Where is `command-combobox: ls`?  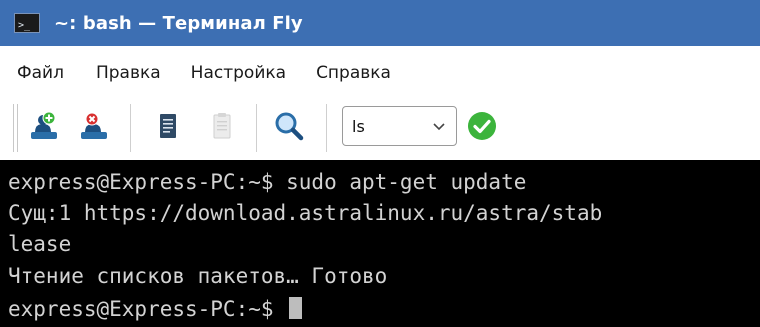 command-combobox: ls is located at coordinates (399, 126).